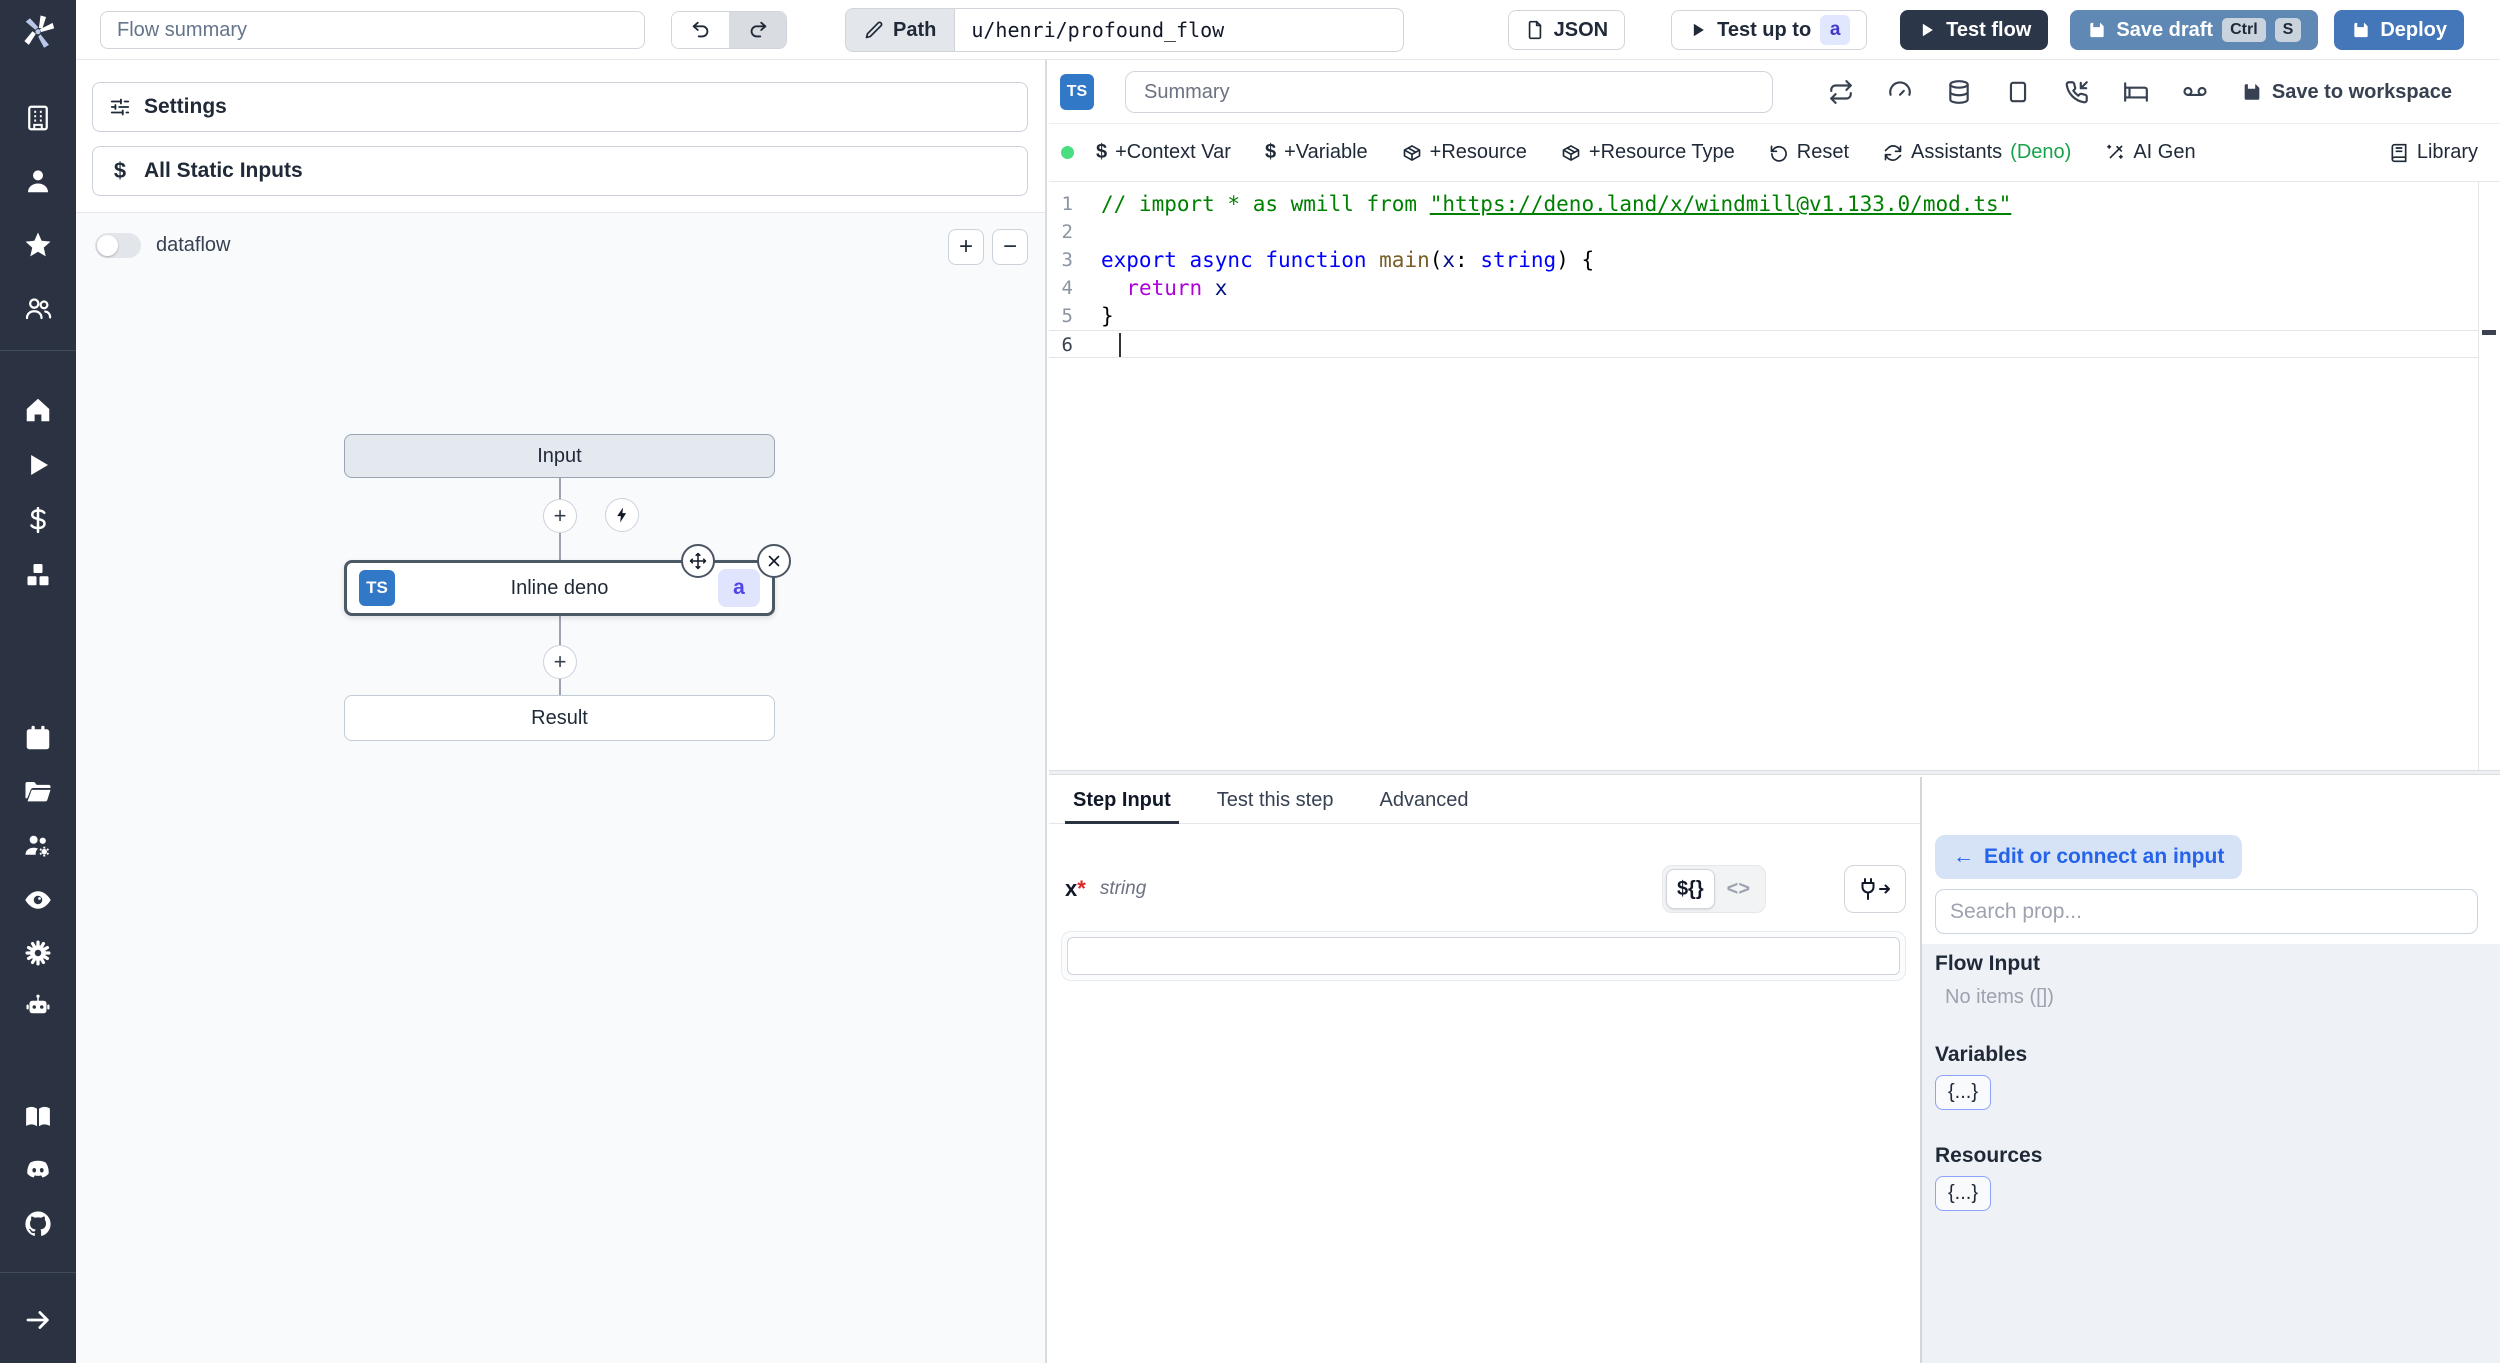 The height and width of the screenshot is (1363, 2500). Describe the element at coordinates (1581, 29) in the screenshot. I see `json-label: JSON` at that location.